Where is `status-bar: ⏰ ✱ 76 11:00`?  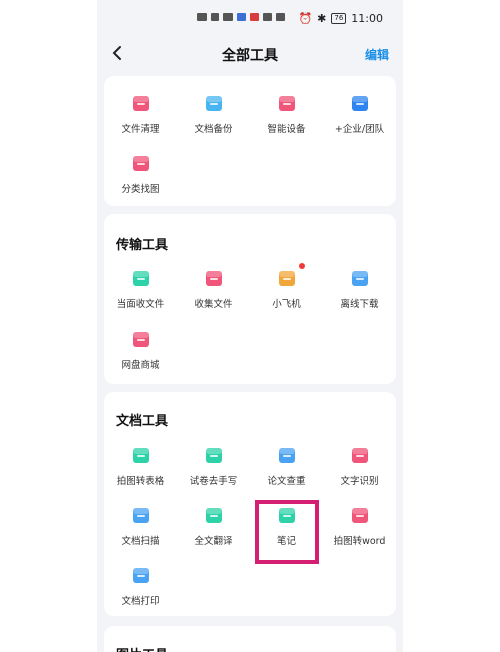
status-bar: ⏰ ✱ 76 11:00 is located at coordinates (250, 20).